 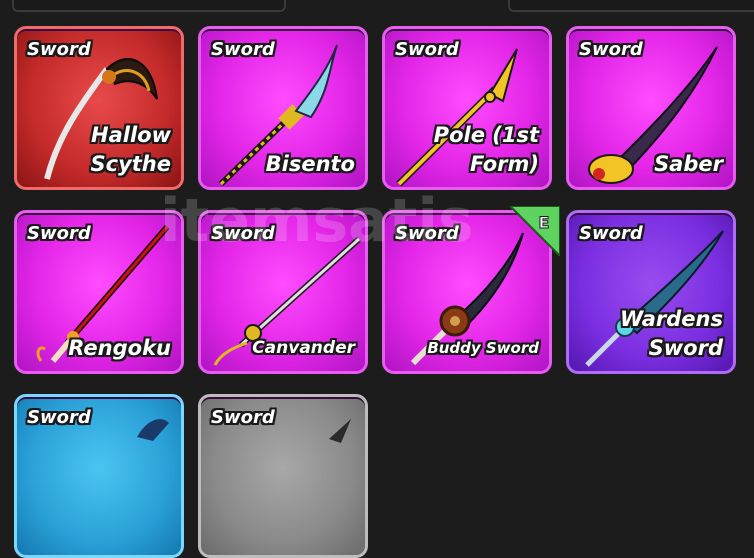 What do you see at coordinates (149, 6) in the screenshot?
I see `top-panel-left` at bounding box center [149, 6].